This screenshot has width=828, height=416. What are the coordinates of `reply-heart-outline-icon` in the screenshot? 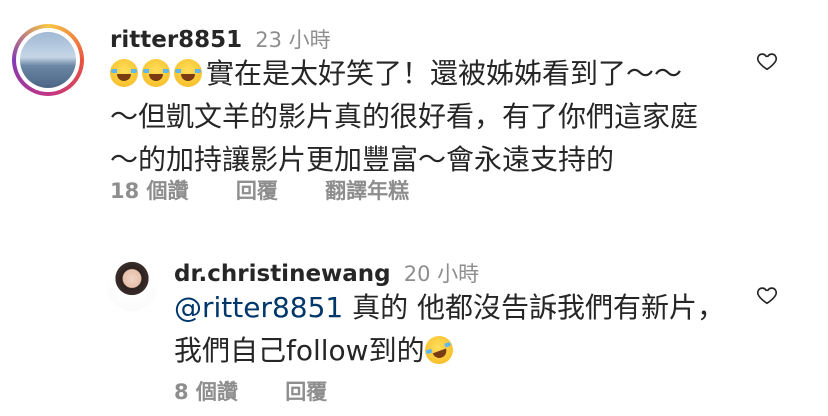 It's located at (767, 295).